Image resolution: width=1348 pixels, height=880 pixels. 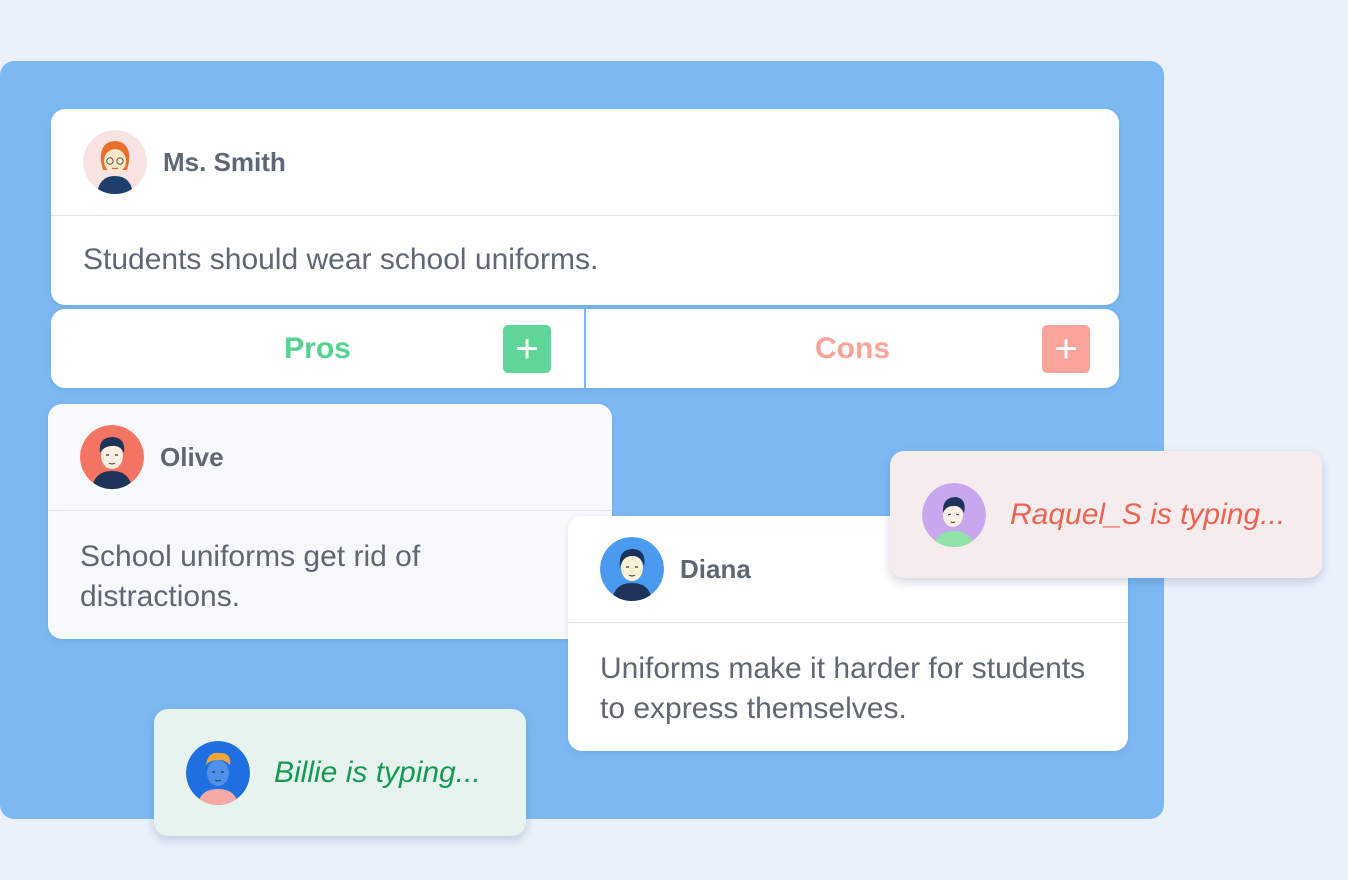 I want to click on add-con-button: +, so click(x=1066, y=349).